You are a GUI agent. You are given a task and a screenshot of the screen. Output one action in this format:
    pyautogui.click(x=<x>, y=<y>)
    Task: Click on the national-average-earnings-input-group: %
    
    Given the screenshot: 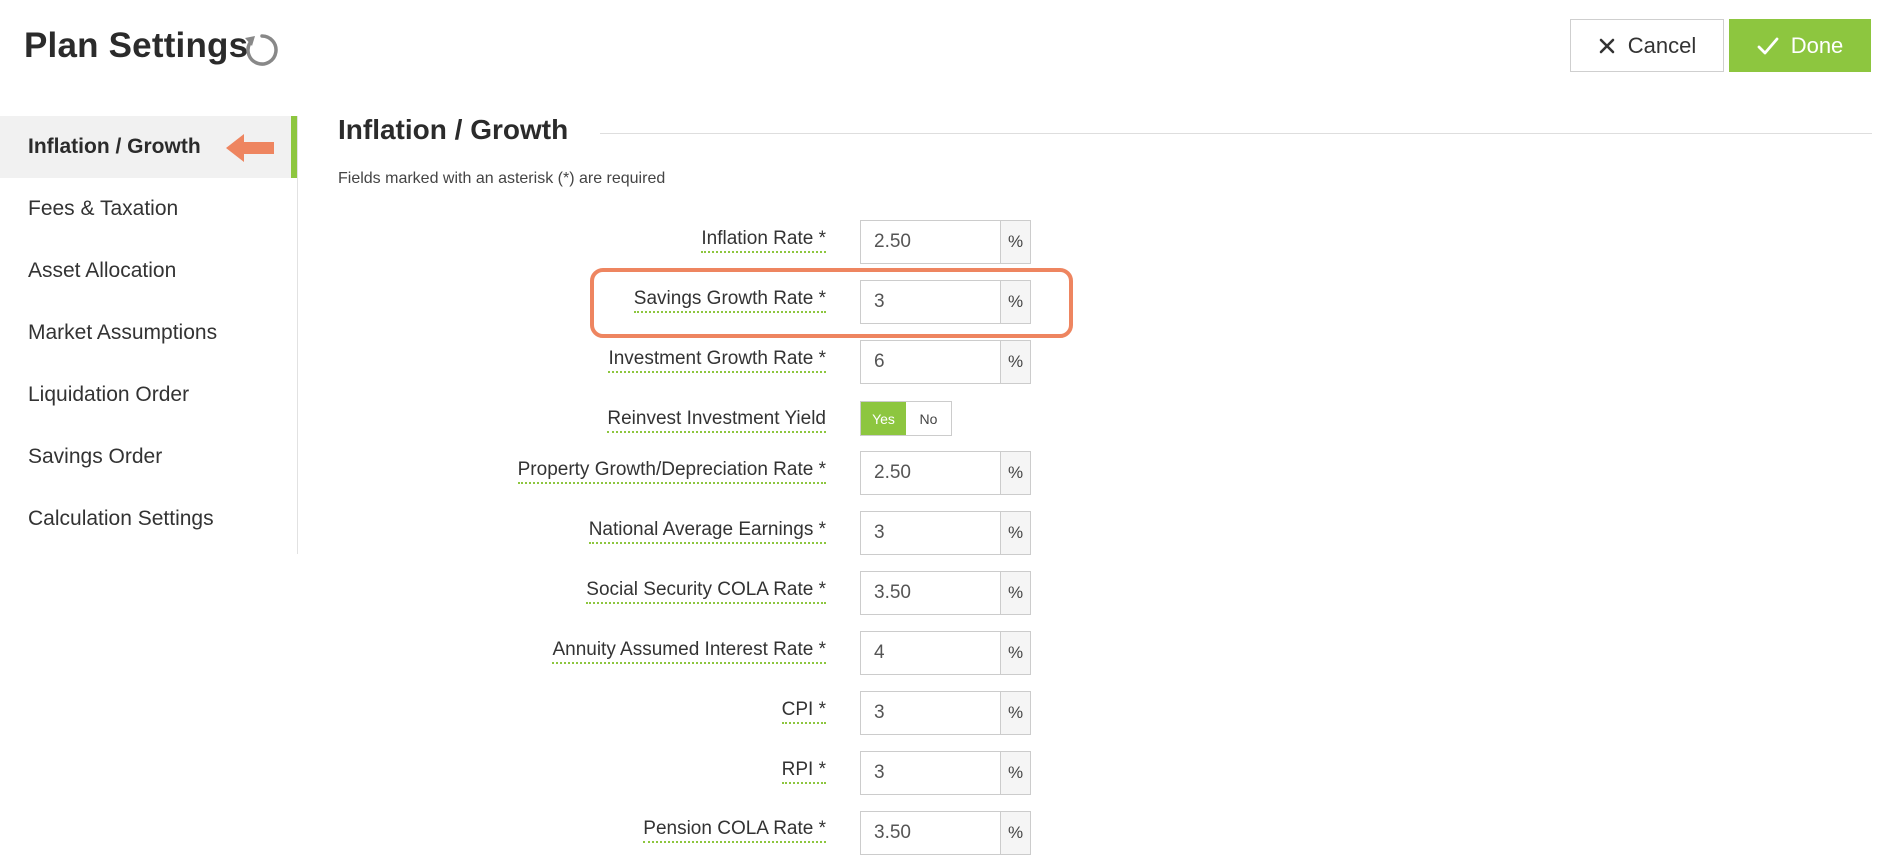 What is the action you would take?
    pyautogui.click(x=945, y=533)
    